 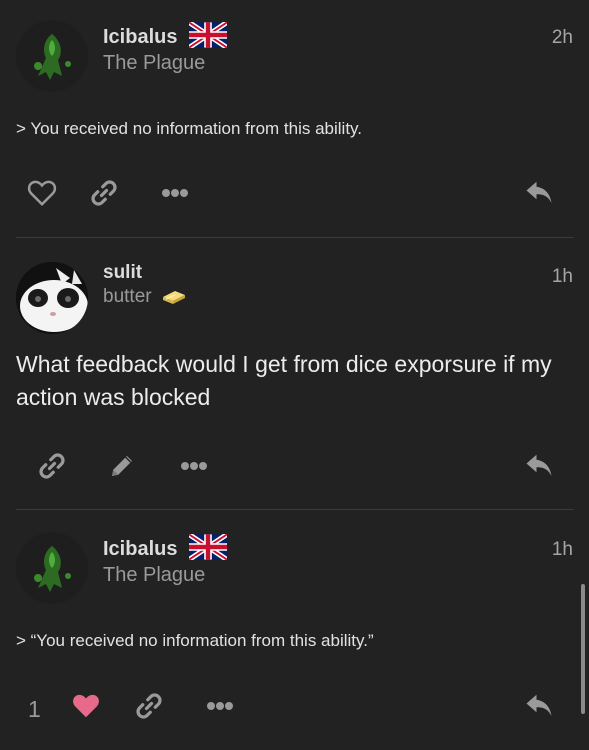 What do you see at coordinates (127, 296) in the screenshot?
I see `user-title-text: butter` at bounding box center [127, 296].